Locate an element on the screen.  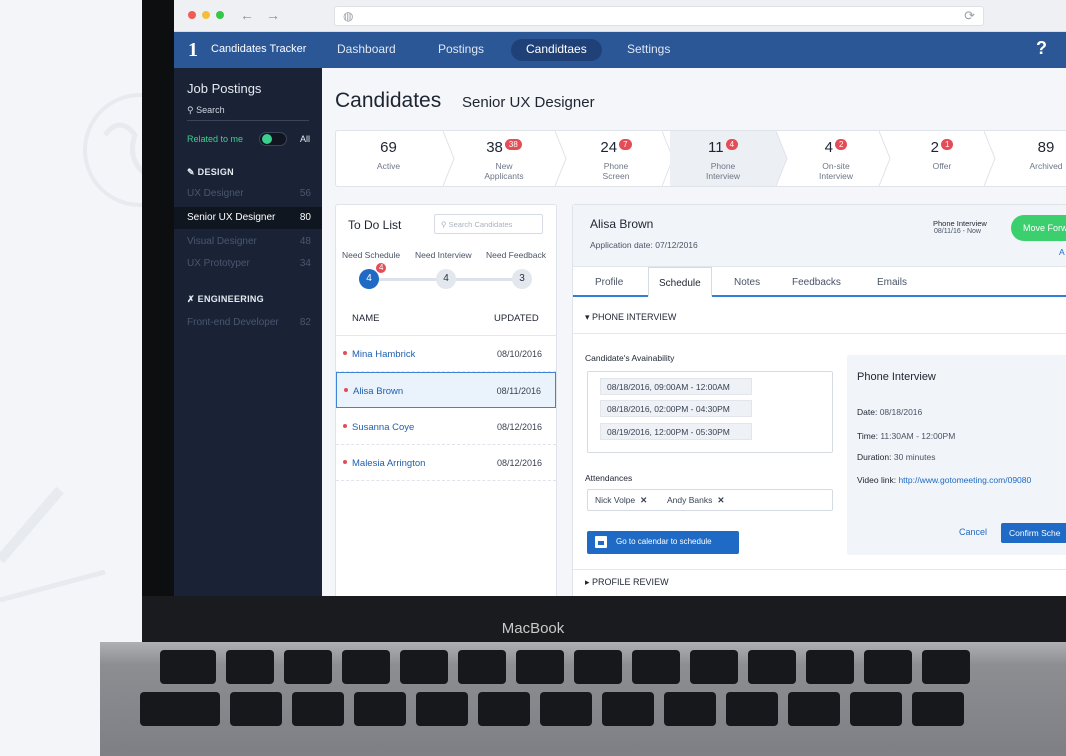
sidebar-item-label: Visual Designer is located at coordinates (222, 241).